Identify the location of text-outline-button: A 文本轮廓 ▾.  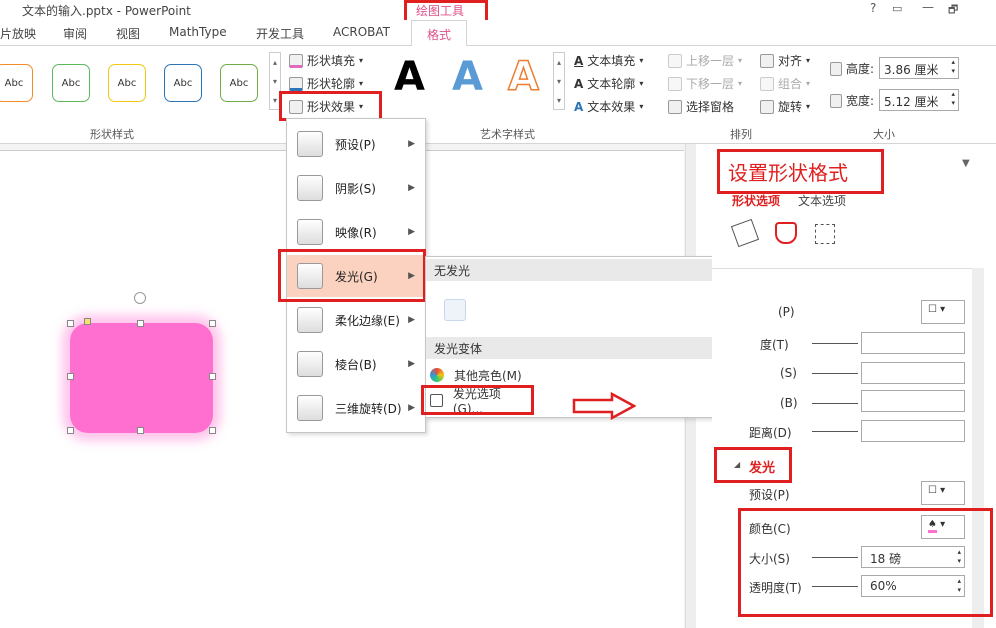
(608, 83).